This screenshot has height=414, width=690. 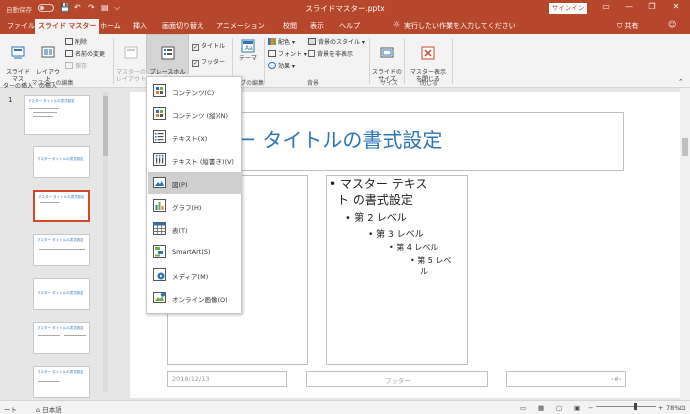 I want to click on footer-placeholder: フッター, so click(x=397, y=379).